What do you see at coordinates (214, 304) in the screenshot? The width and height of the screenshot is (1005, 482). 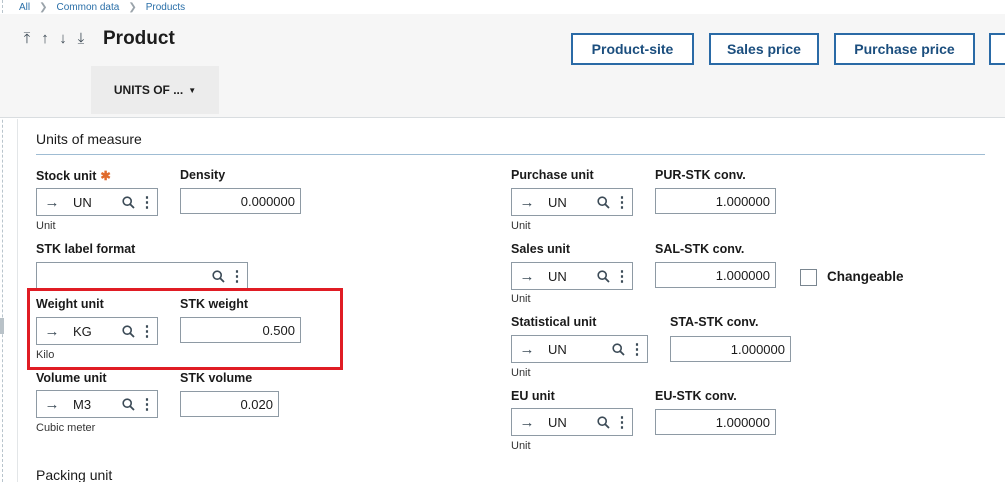 I see `stk-weight-label: STK weight` at bounding box center [214, 304].